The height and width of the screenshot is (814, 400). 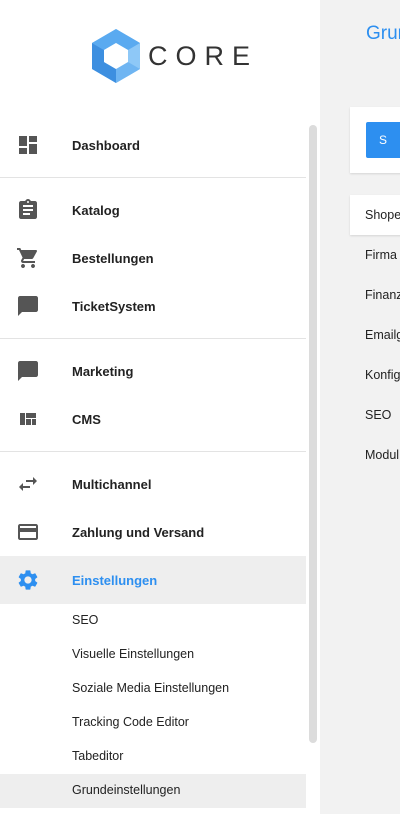 What do you see at coordinates (98, 756) in the screenshot?
I see `subnav-label: Tabeditor` at bounding box center [98, 756].